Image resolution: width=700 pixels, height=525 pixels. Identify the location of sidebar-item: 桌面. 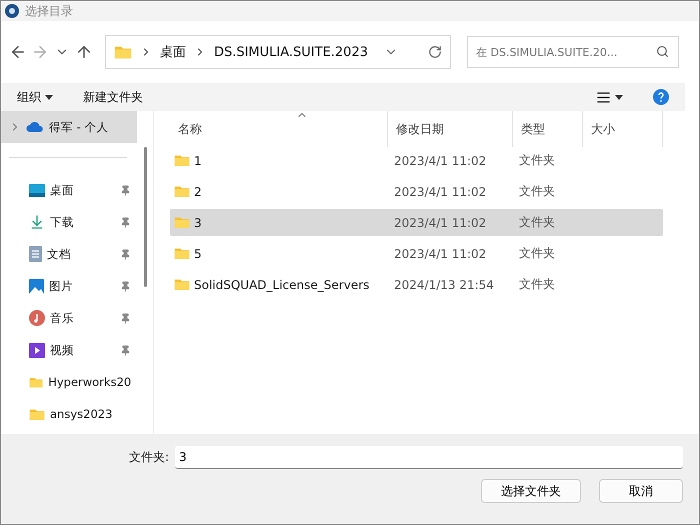
(69, 190).